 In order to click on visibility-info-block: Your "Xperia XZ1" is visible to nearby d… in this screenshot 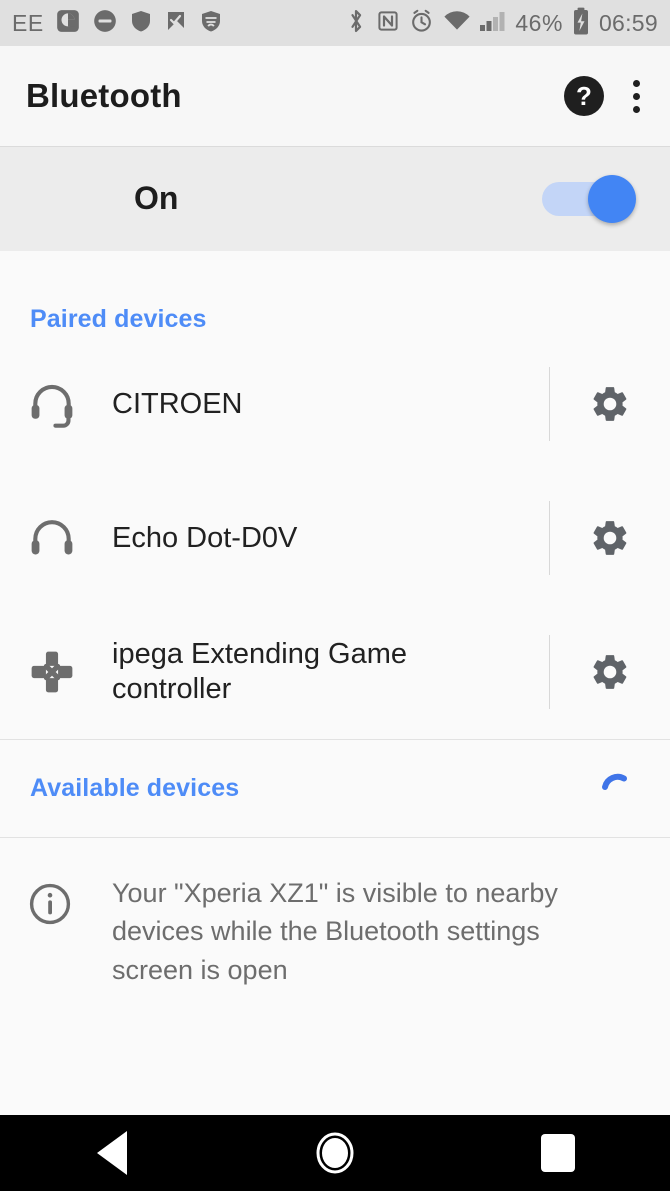, I will do `click(335, 913)`.